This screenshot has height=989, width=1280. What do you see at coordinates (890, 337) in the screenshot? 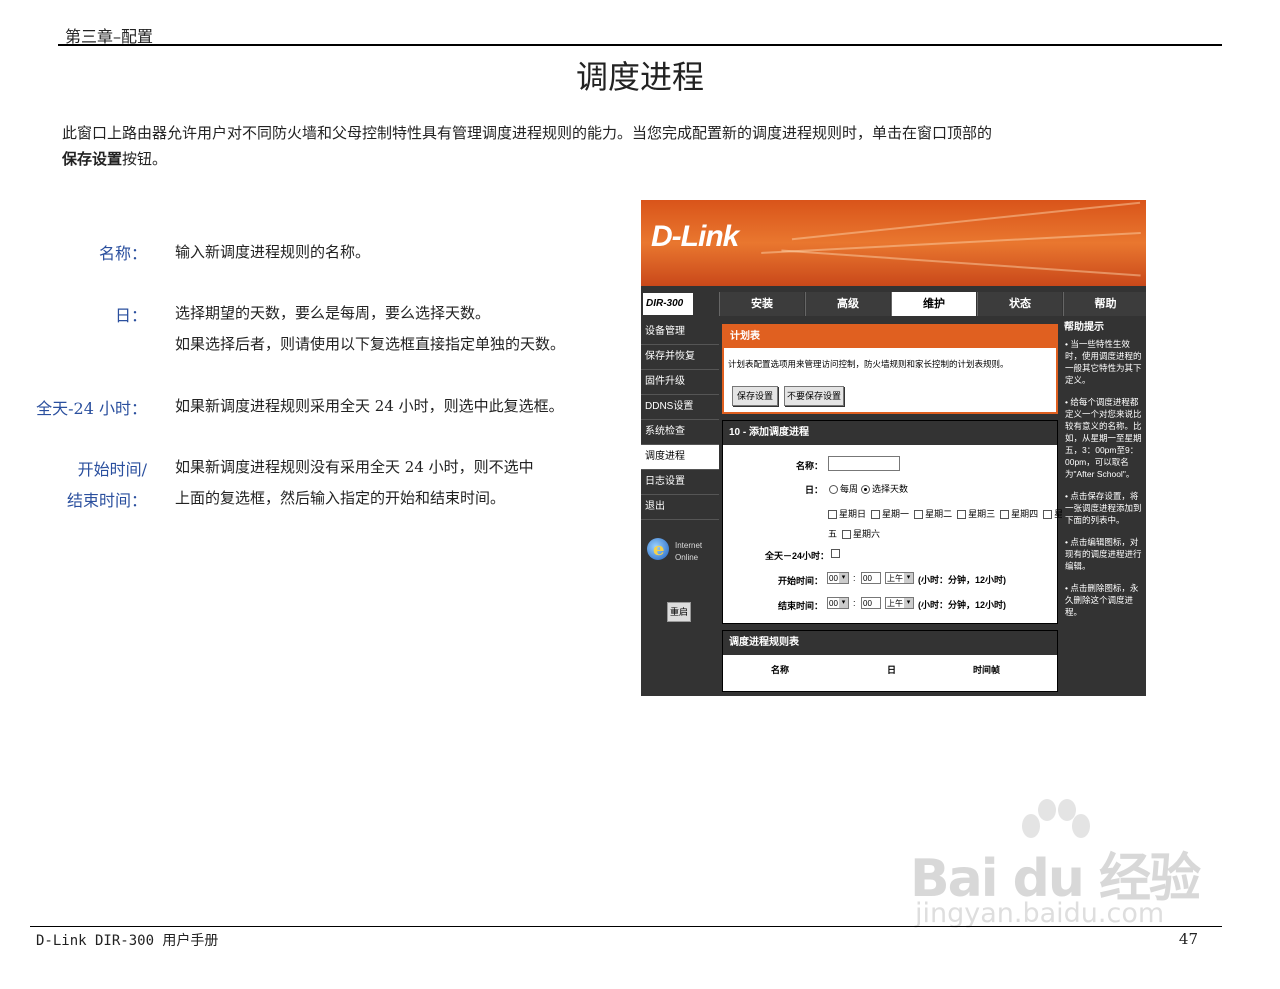
I see `schedule-box-title: 计划表` at bounding box center [890, 337].